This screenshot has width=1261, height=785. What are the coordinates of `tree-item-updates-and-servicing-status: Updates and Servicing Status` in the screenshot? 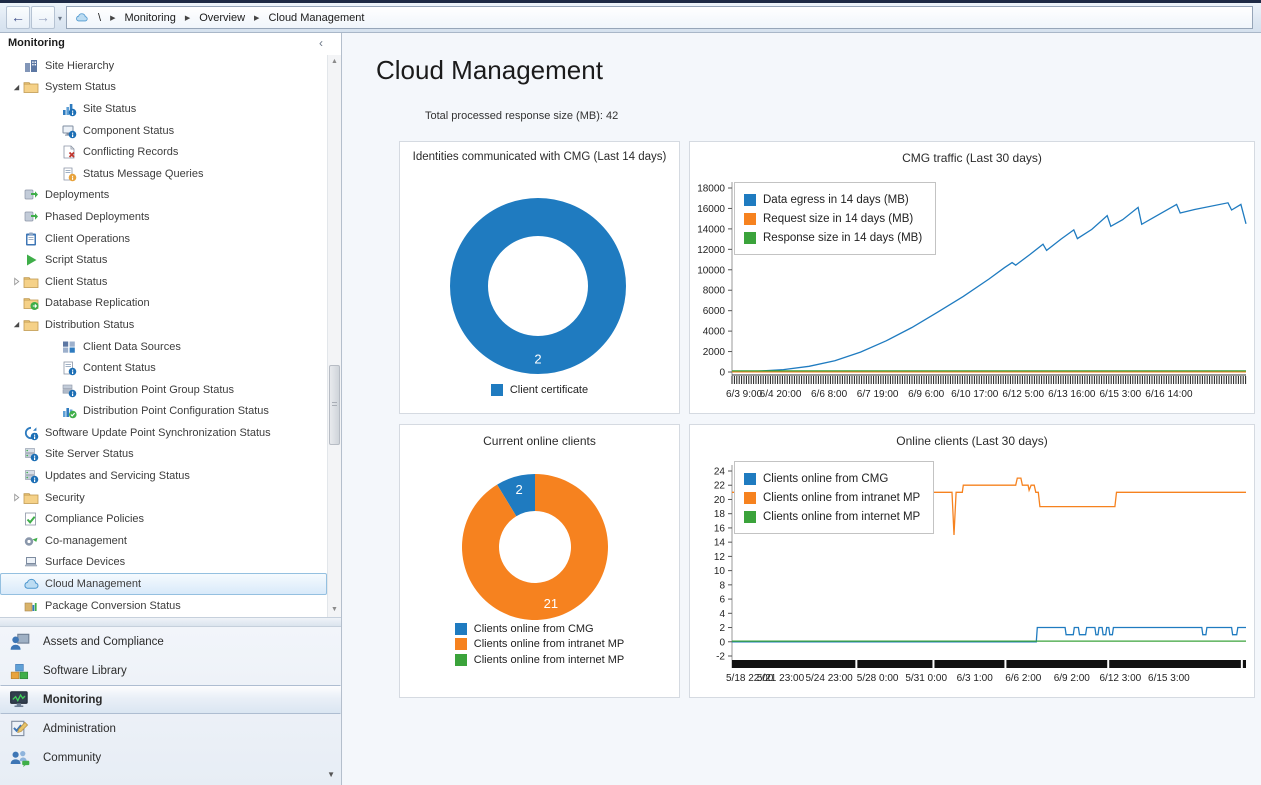 It's located at (163, 476).